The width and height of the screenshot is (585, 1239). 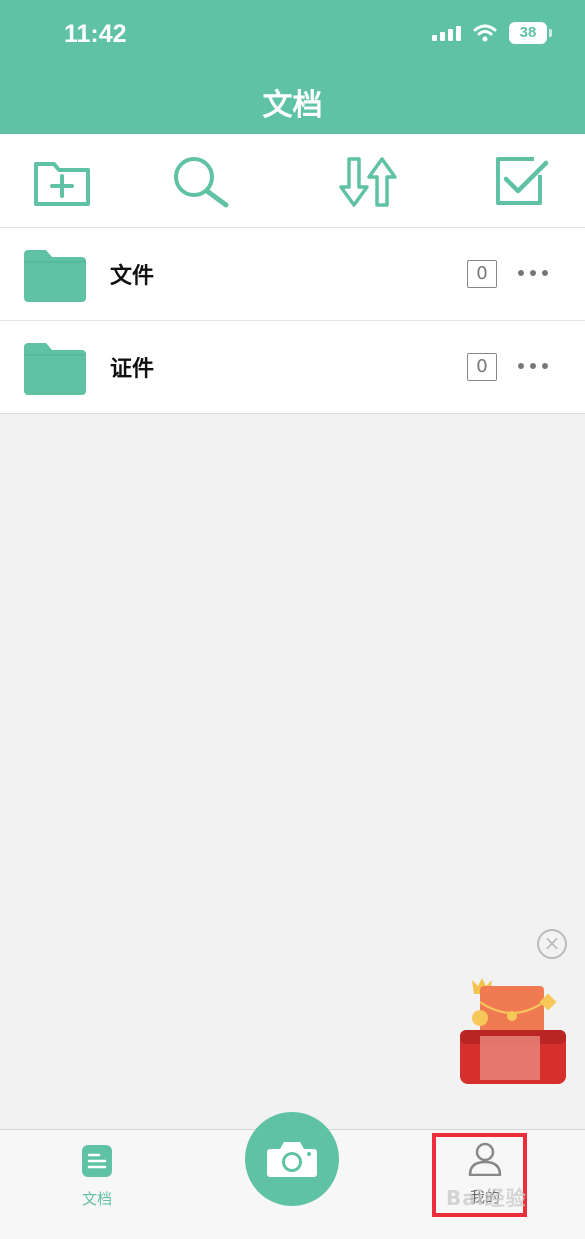 I want to click on battery-icon: 38, so click(x=530, y=33).